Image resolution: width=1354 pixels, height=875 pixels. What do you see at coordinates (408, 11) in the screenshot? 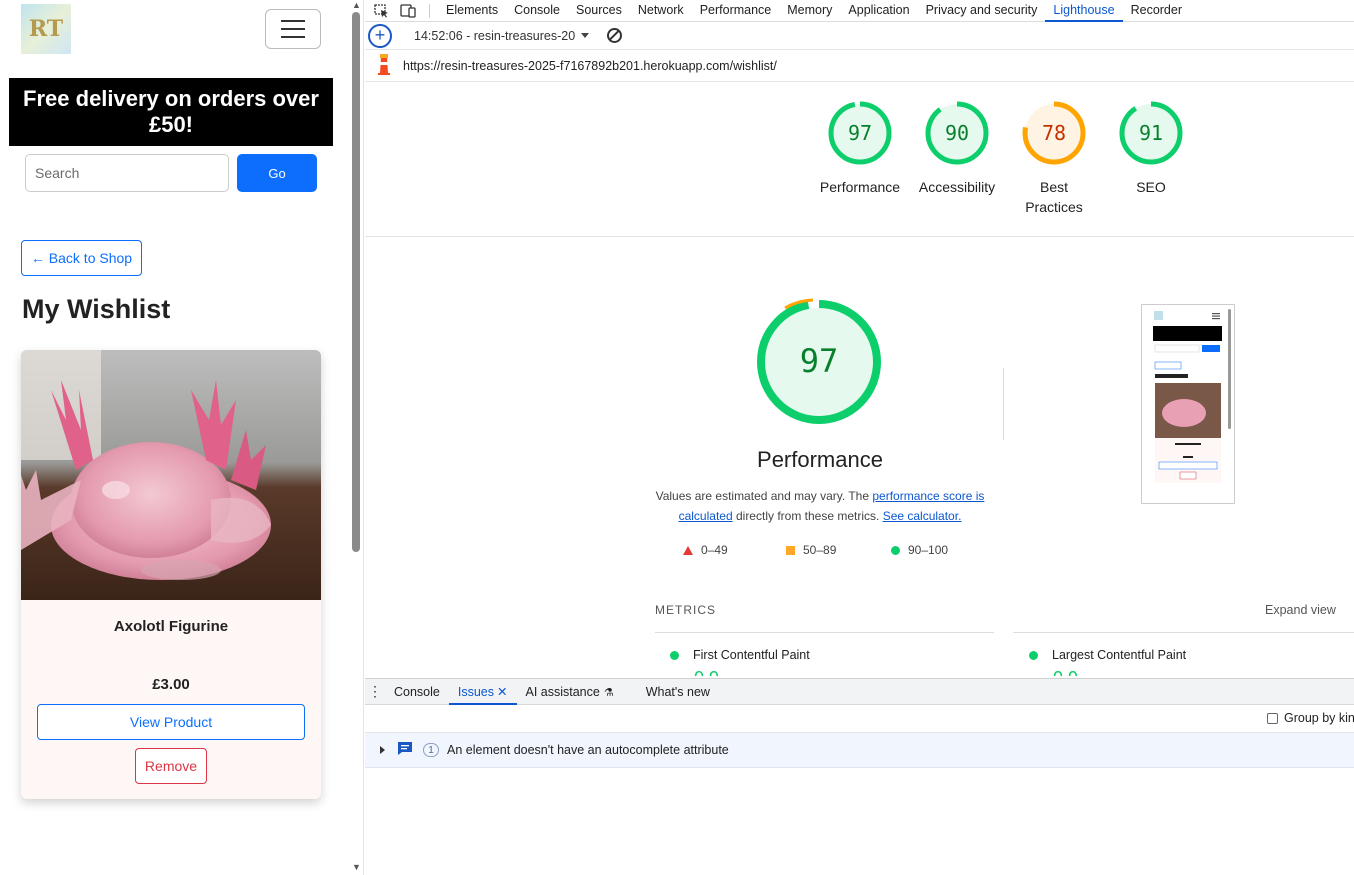
I see `device-toolbar-icon` at bounding box center [408, 11].